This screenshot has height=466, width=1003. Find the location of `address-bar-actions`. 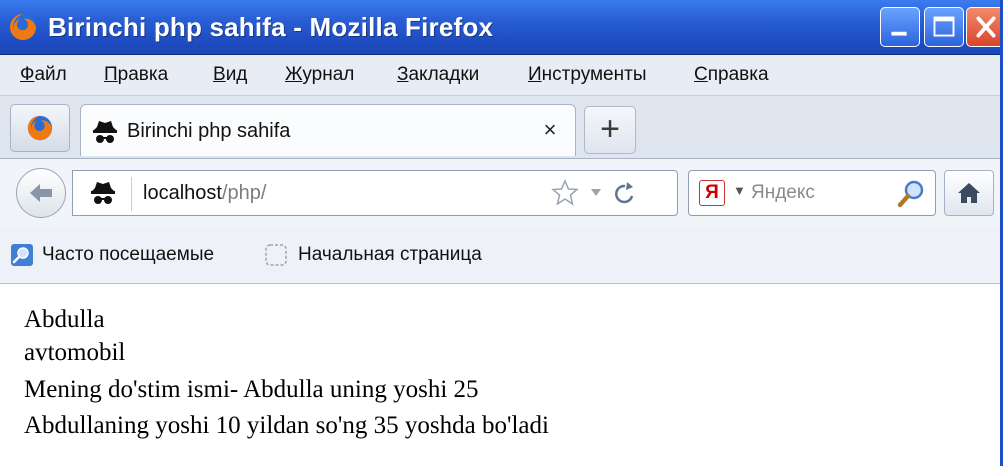

address-bar-actions is located at coordinates (592, 192).